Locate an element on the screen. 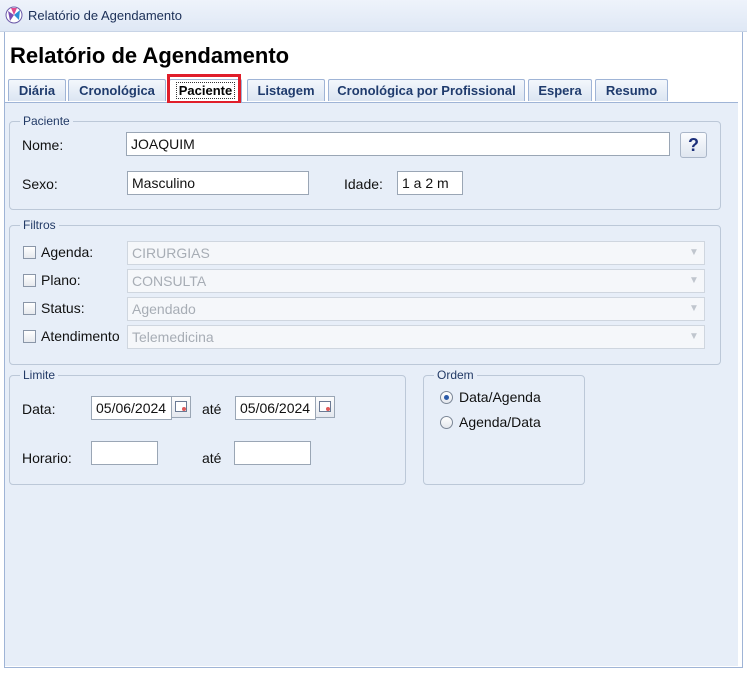 This screenshot has height=673, width=747. data-label: Data: is located at coordinates (39, 409).